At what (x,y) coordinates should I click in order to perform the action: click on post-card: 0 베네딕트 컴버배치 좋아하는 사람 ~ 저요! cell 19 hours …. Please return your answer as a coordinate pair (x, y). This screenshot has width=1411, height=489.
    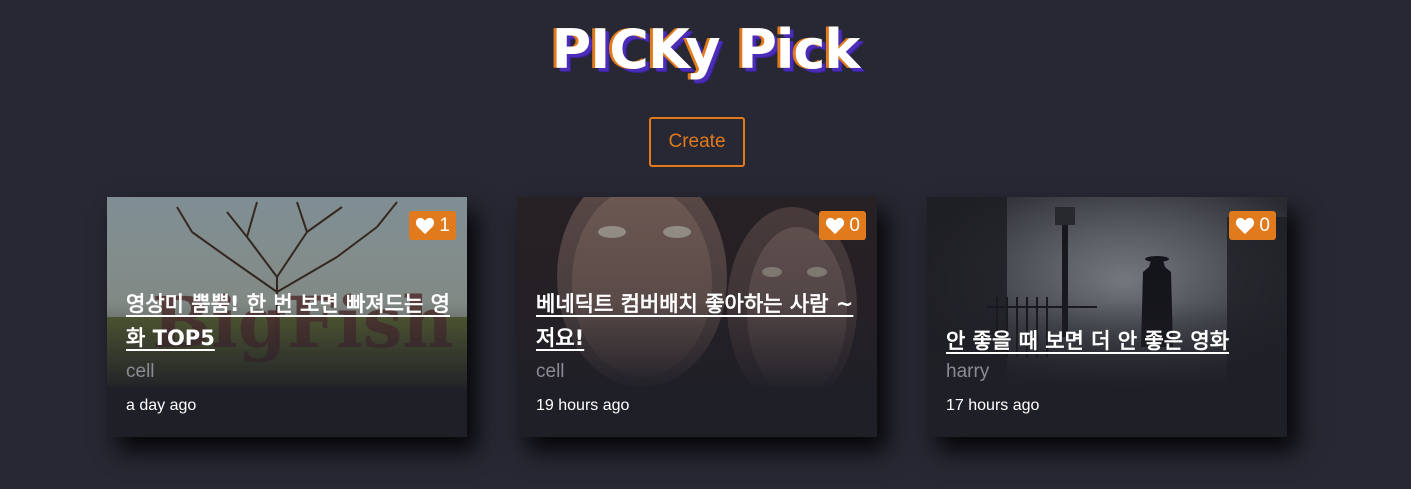
    Looking at the image, I should click on (697, 317).